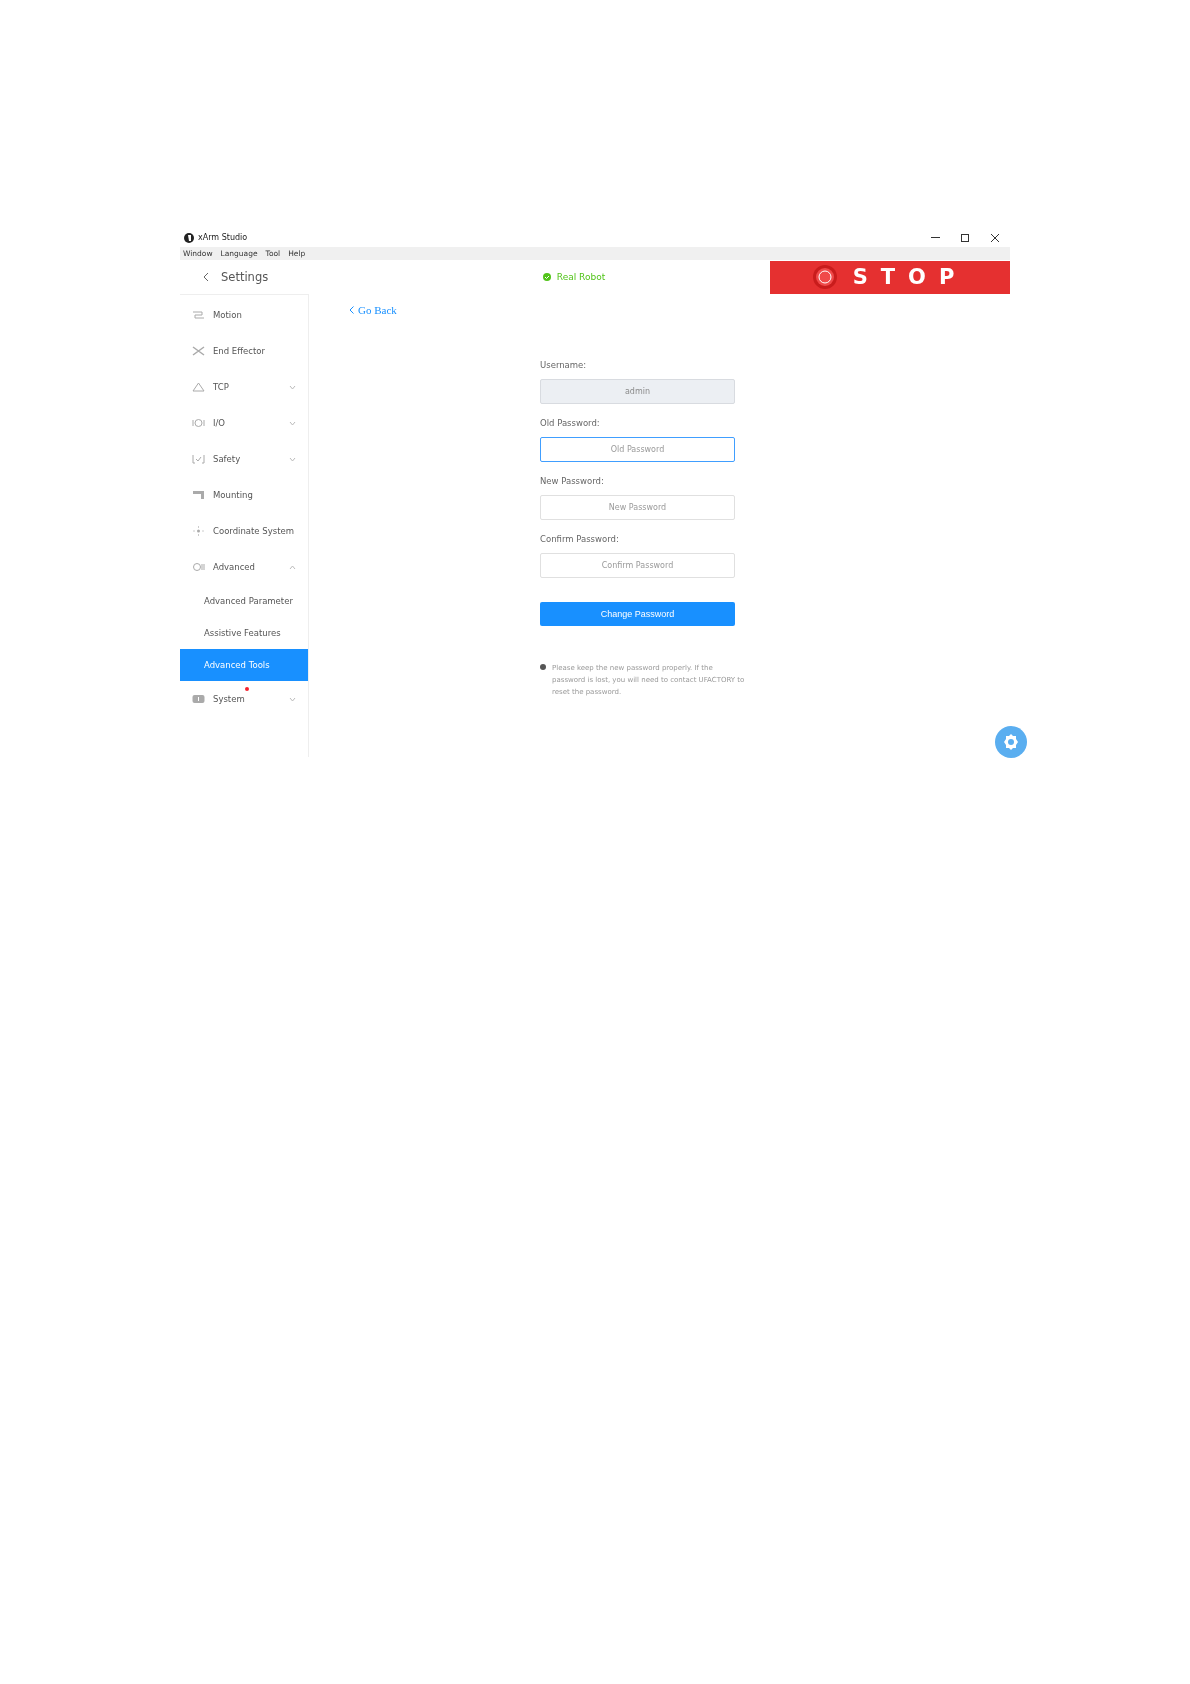 Image resolution: width=1190 pixels, height=1684 pixels. Describe the element at coordinates (351, 310) in the screenshot. I see `chevron-left-icon` at that location.